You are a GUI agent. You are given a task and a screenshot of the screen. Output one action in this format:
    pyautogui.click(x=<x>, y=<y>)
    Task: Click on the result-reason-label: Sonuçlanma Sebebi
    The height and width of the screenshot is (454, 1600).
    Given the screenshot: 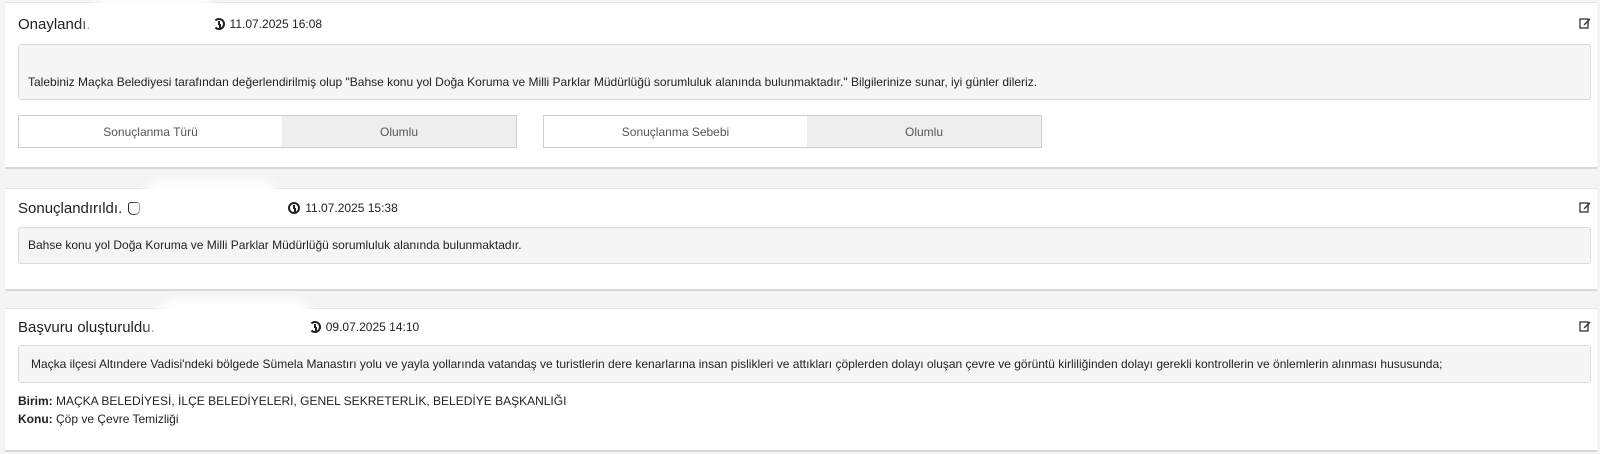 What is the action you would take?
    pyautogui.click(x=675, y=131)
    